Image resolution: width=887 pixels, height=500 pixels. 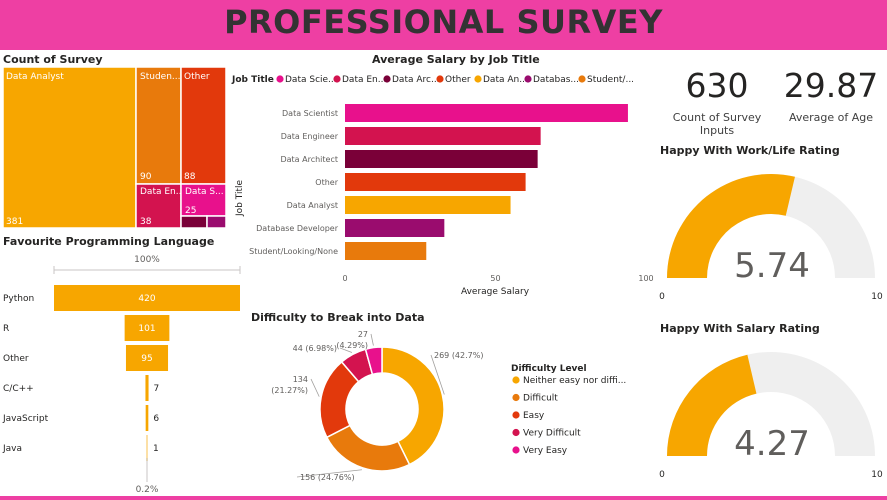 What do you see at coordinates (297, 228) in the screenshot?
I see `salary-category-label: Database Developer` at bounding box center [297, 228].